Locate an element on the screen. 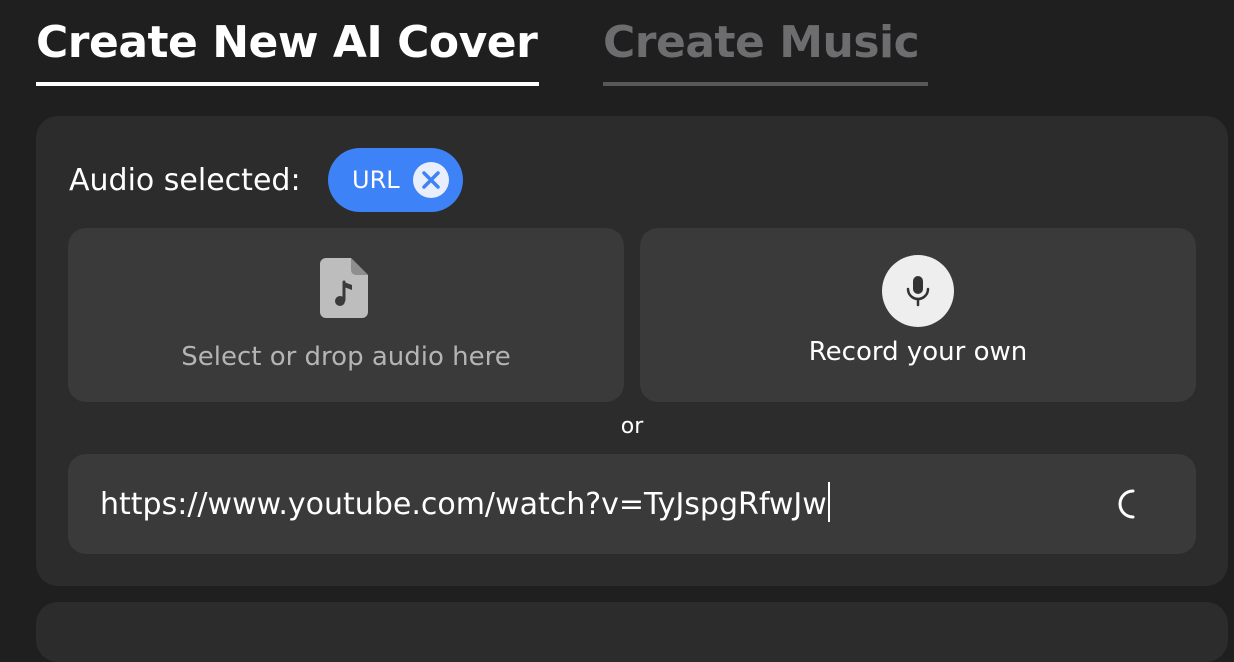  audio-selected-label: Audio selected: is located at coordinates (185, 180).